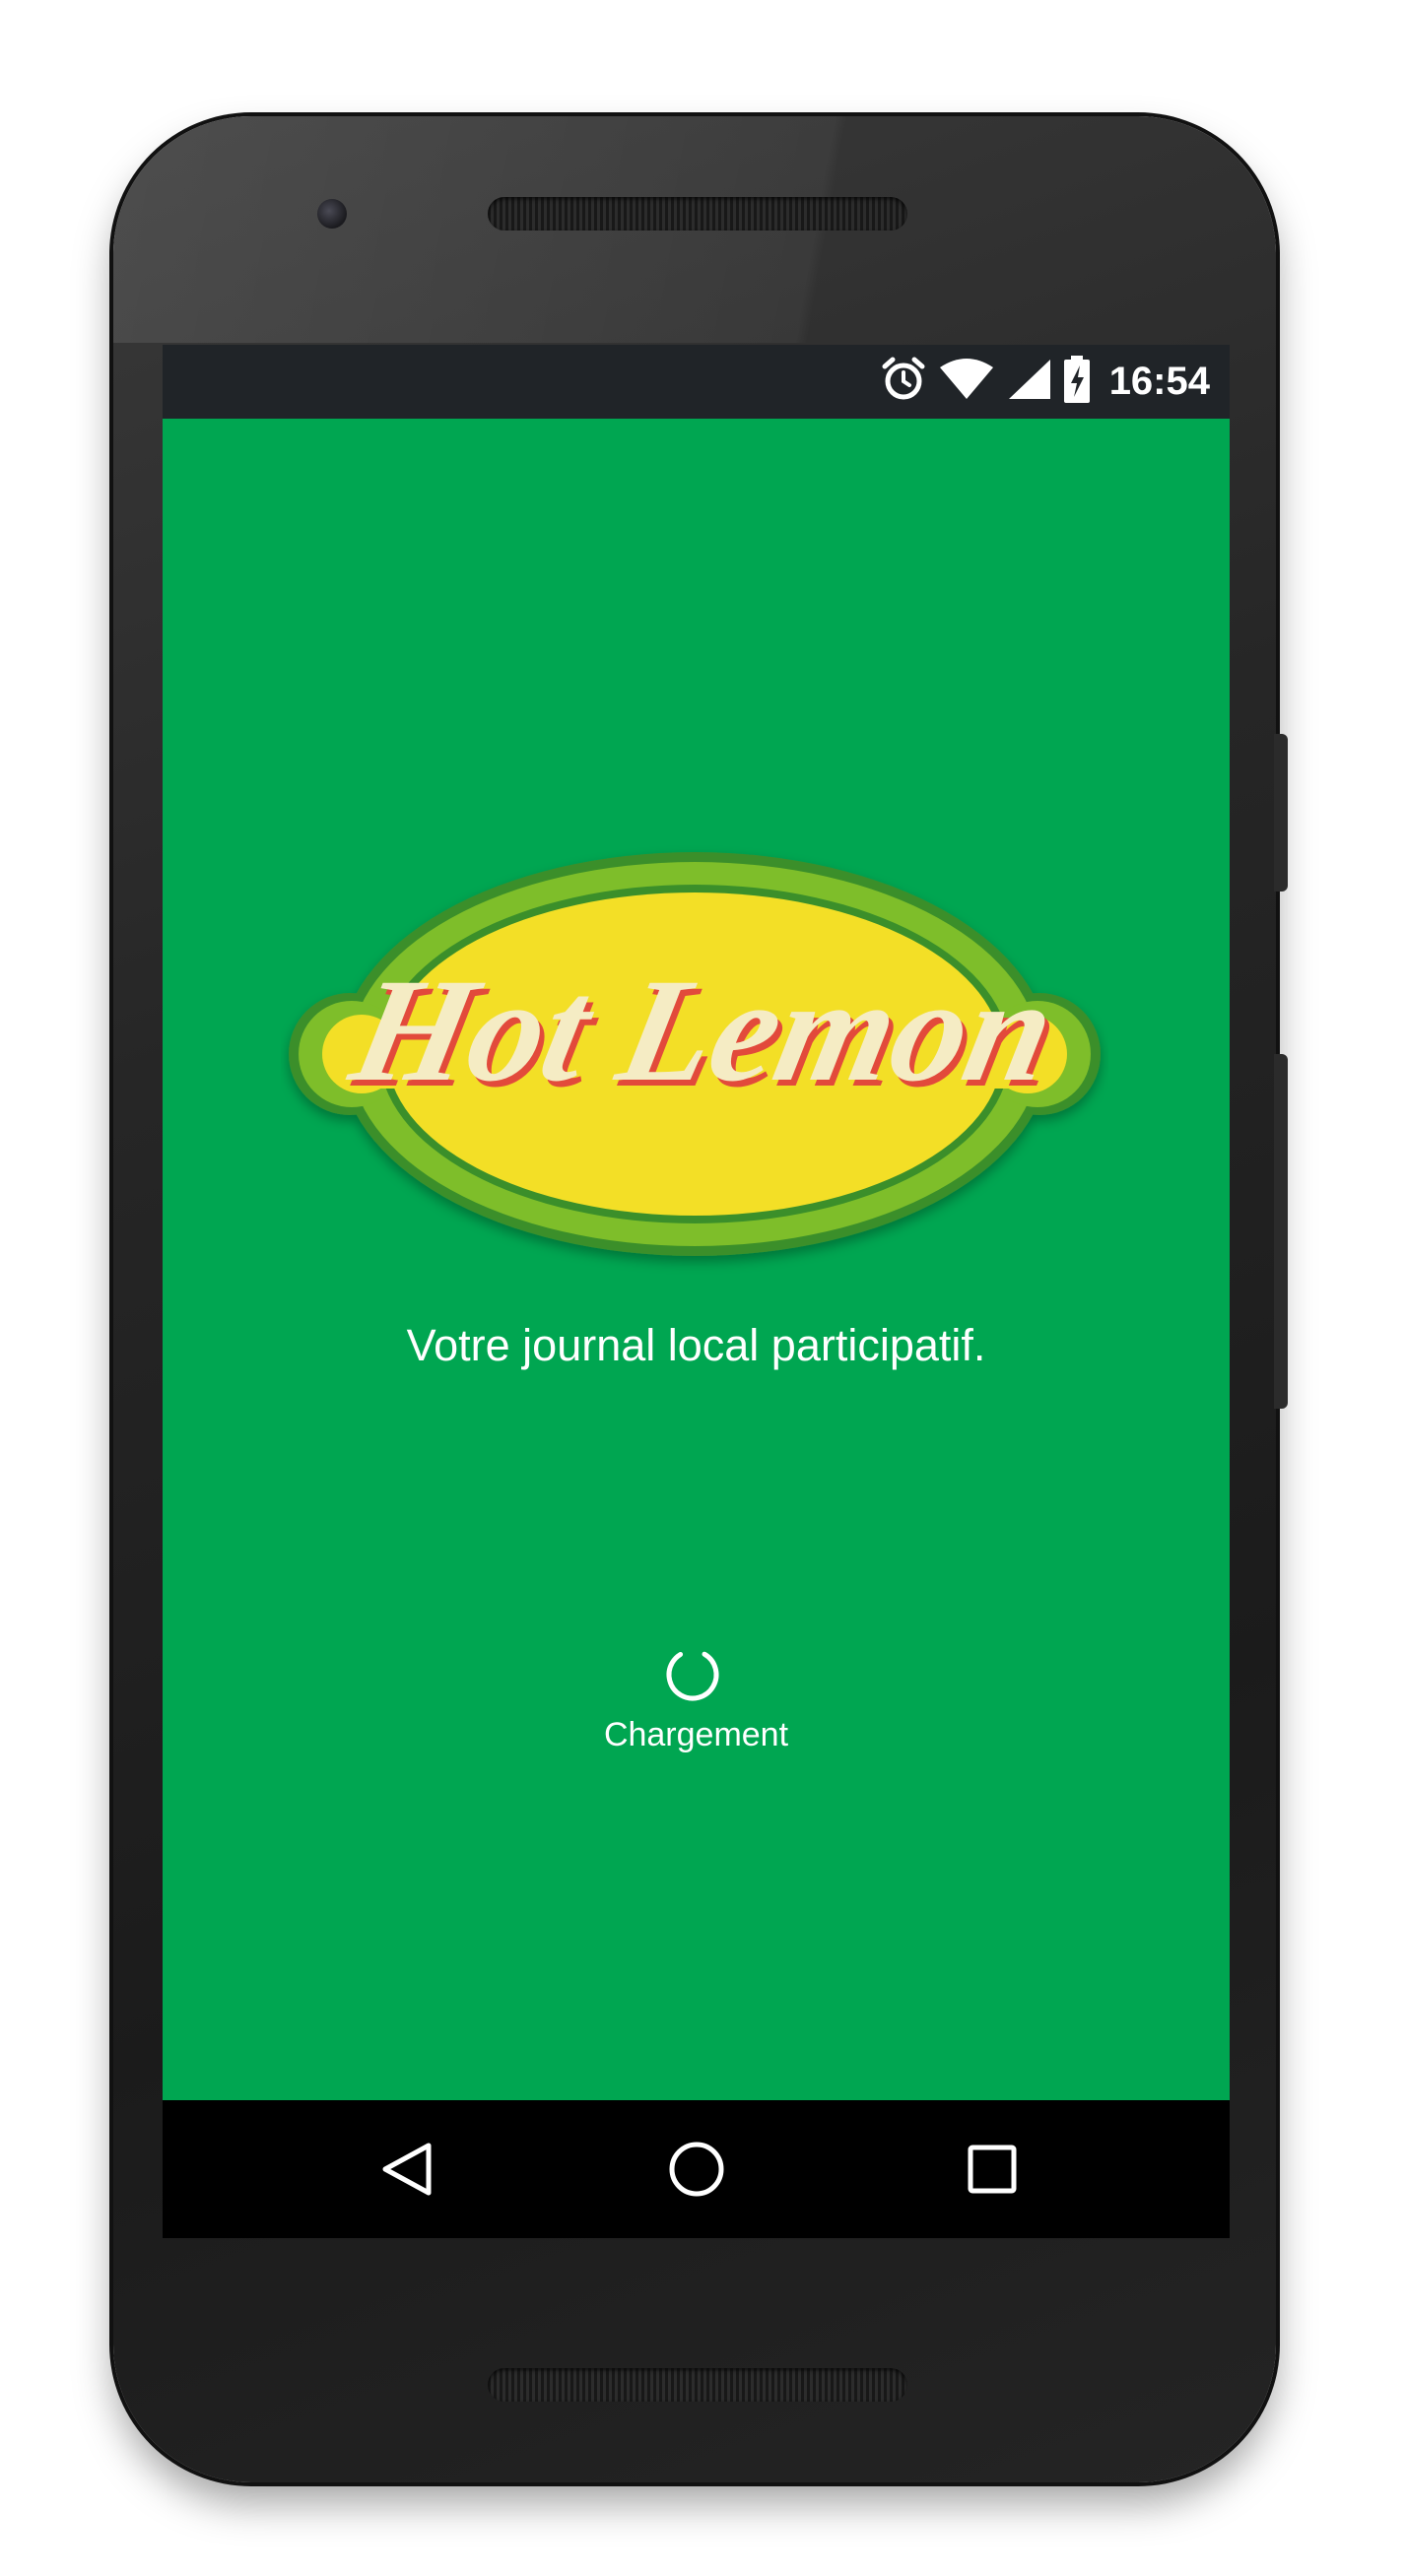  I want to click on logo-text: Hot Lemon, so click(703, 1030).